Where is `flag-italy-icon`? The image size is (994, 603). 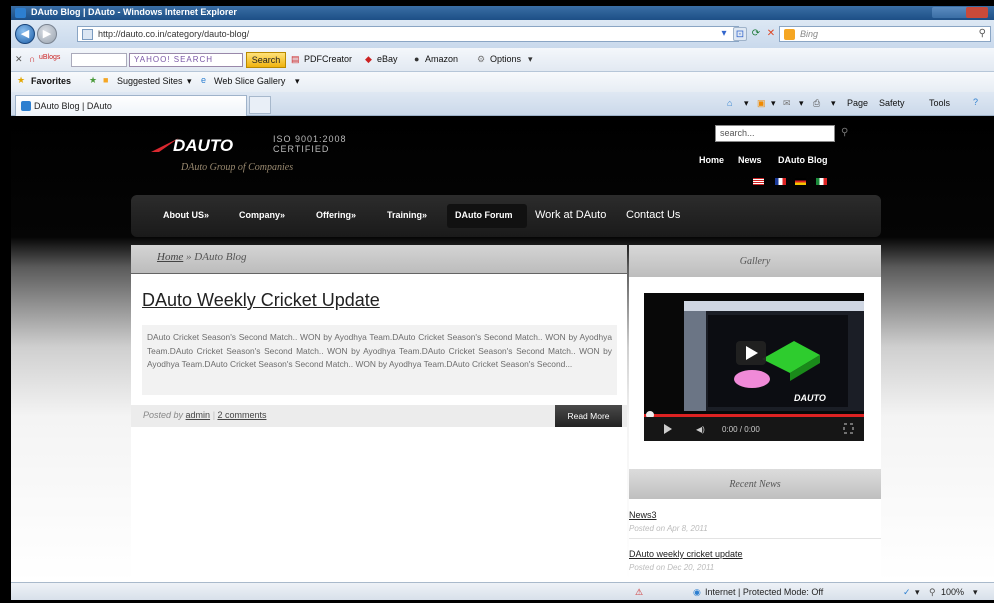
flag-italy-icon is located at coordinates (821, 181).